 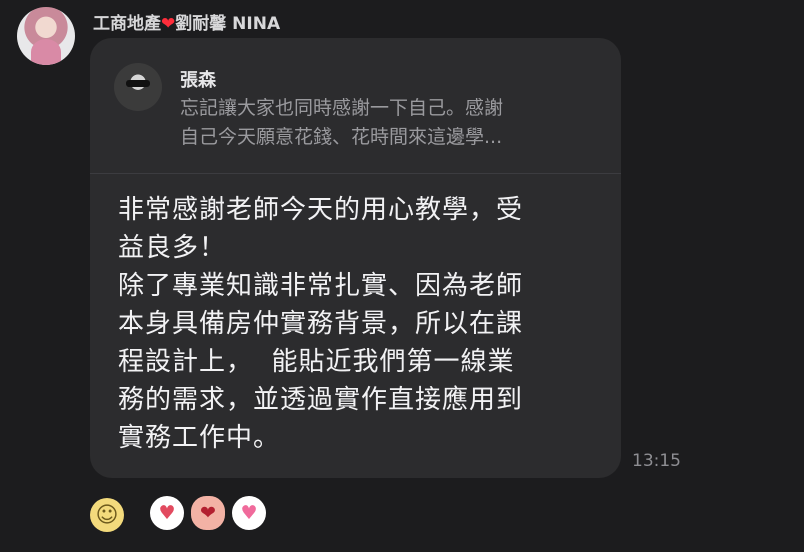 I want to click on sender-name-prefix: 工商地產, so click(x=127, y=24).